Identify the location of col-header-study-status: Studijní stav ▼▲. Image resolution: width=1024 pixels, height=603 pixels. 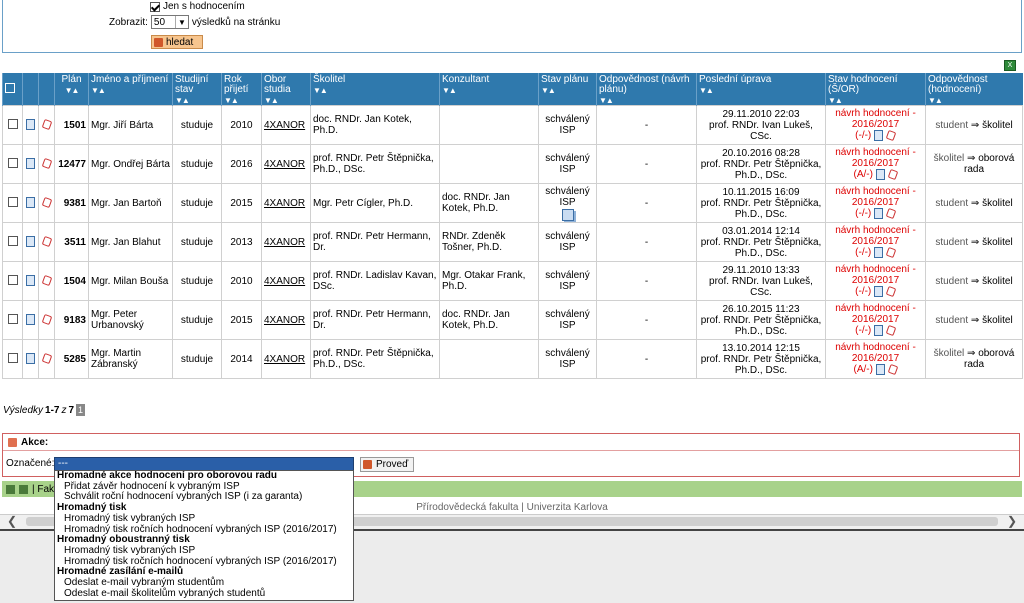
(197, 89).